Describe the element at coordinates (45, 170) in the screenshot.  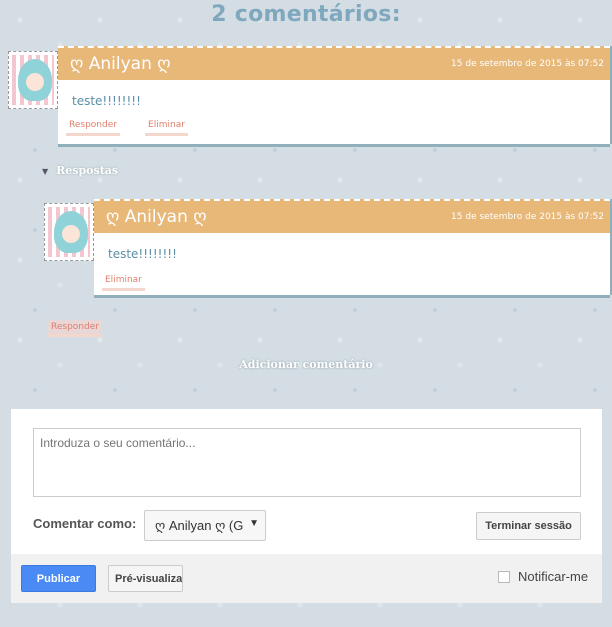
I see `triangle-down-icon: ▼` at that location.